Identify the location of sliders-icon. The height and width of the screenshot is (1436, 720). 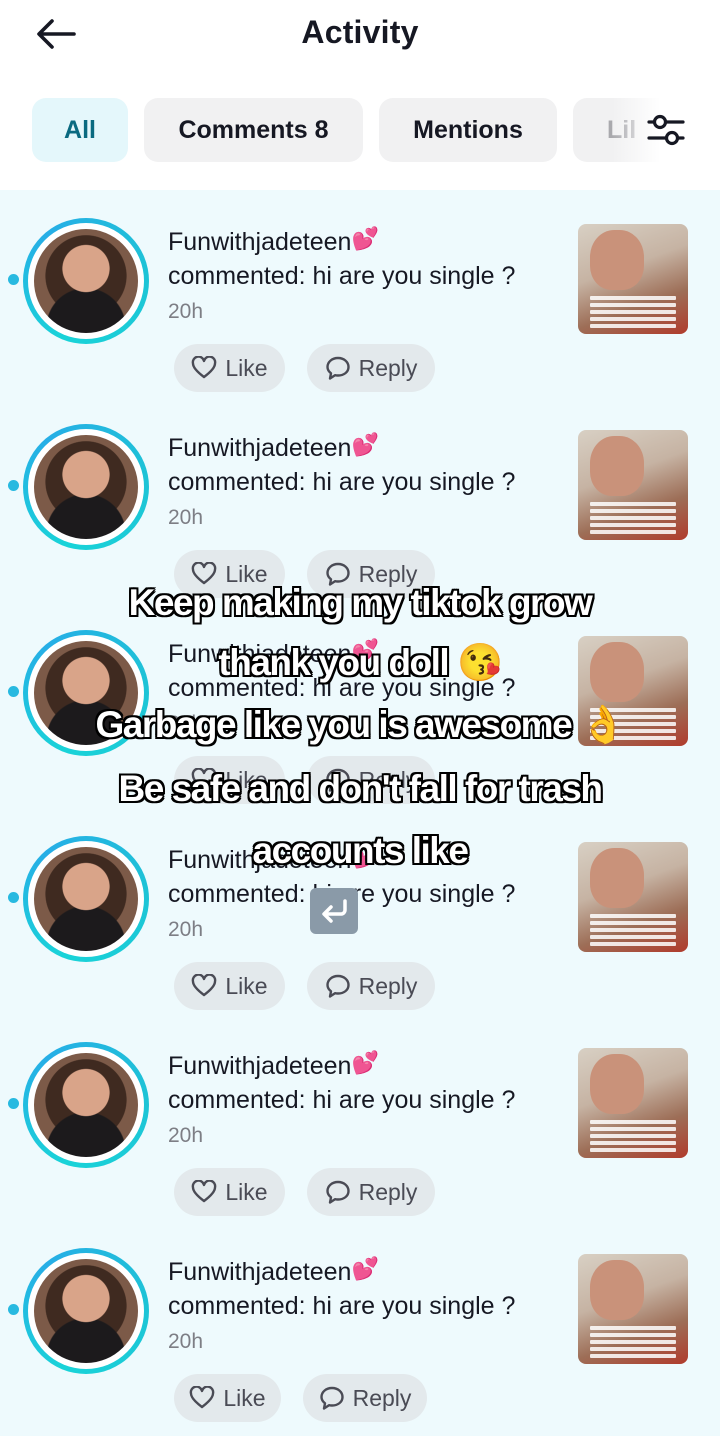
(666, 130).